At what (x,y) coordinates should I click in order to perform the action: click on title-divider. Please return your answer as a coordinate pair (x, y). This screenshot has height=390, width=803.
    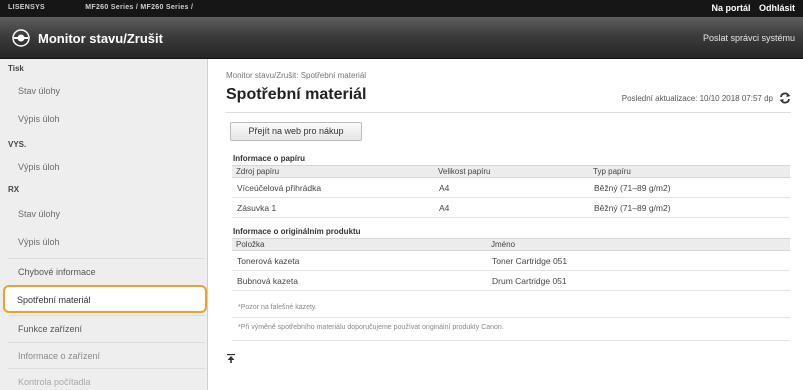
    Looking at the image, I should click on (508, 112).